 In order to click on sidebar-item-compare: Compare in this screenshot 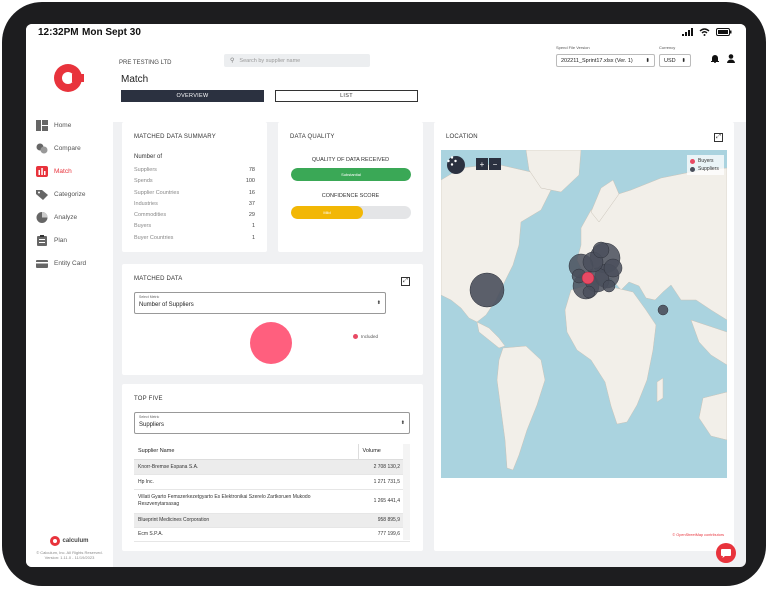, I will do `click(69, 148)`.